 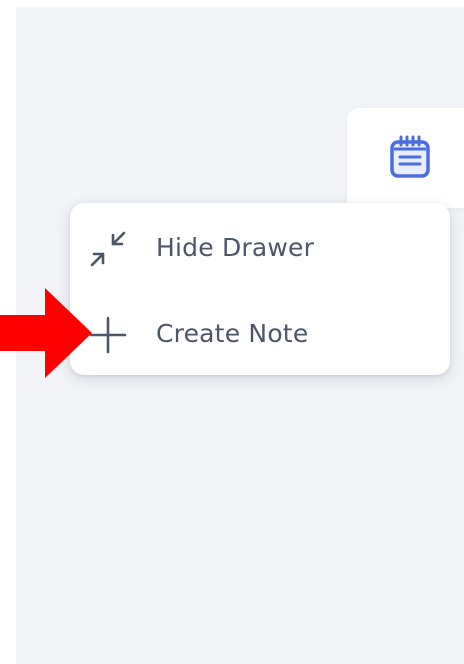 I want to click on notes-drawer-tab, so click(x=405, y=158).